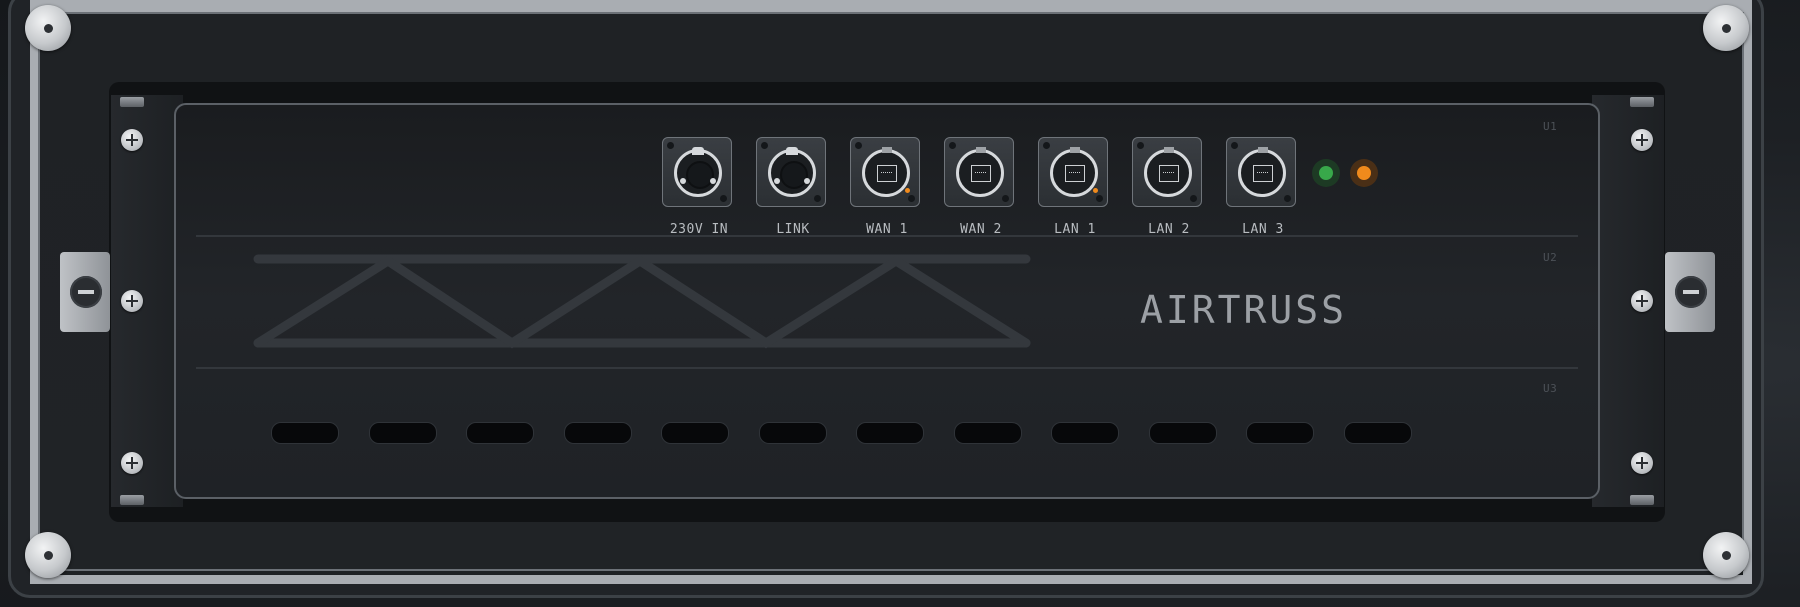 The image size is (1800, 607). I want to click on unit-label-u3: U3, so click(1550, 388).